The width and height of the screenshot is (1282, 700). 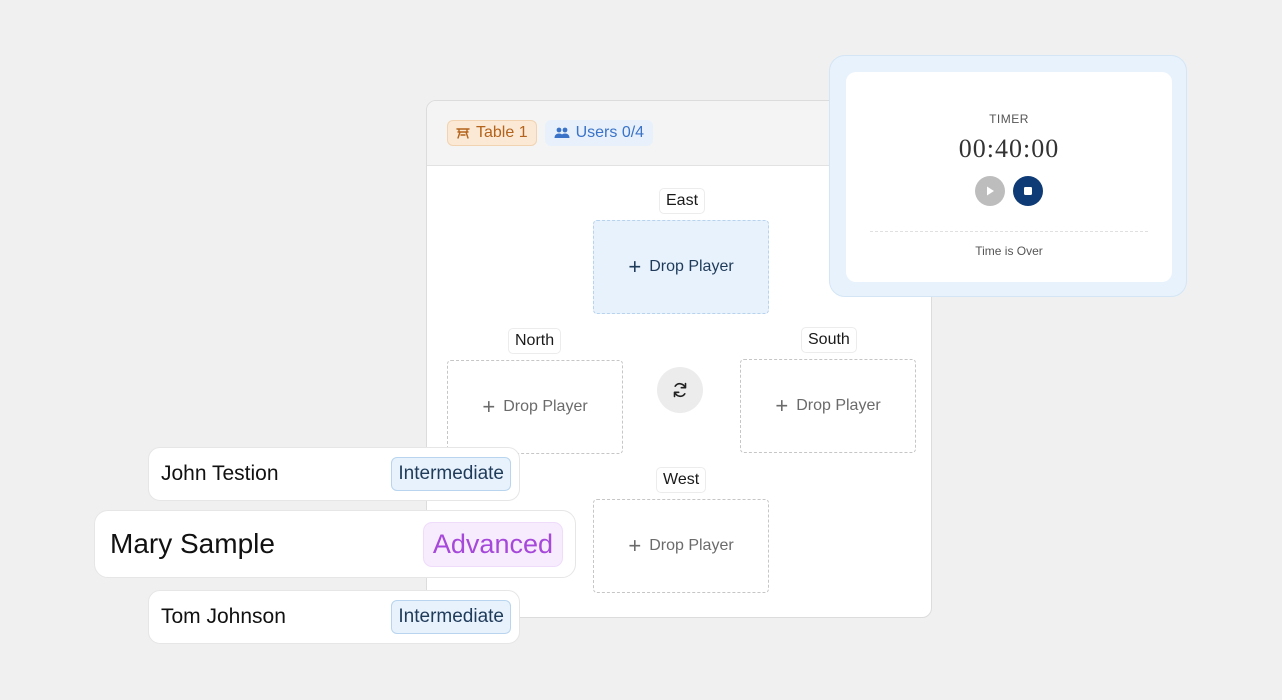 I want to click on player-name: John Testion, so click(x=220, y=473).